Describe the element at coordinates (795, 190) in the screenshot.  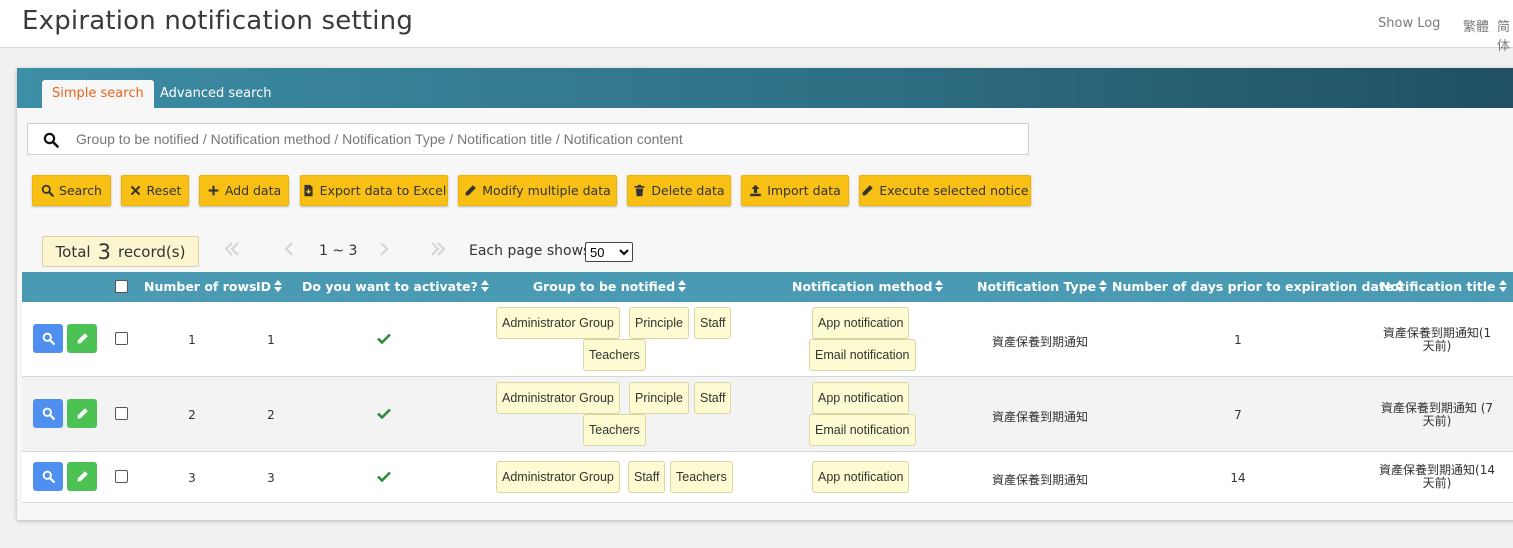
I see `import-data-button: Import data` at that location.